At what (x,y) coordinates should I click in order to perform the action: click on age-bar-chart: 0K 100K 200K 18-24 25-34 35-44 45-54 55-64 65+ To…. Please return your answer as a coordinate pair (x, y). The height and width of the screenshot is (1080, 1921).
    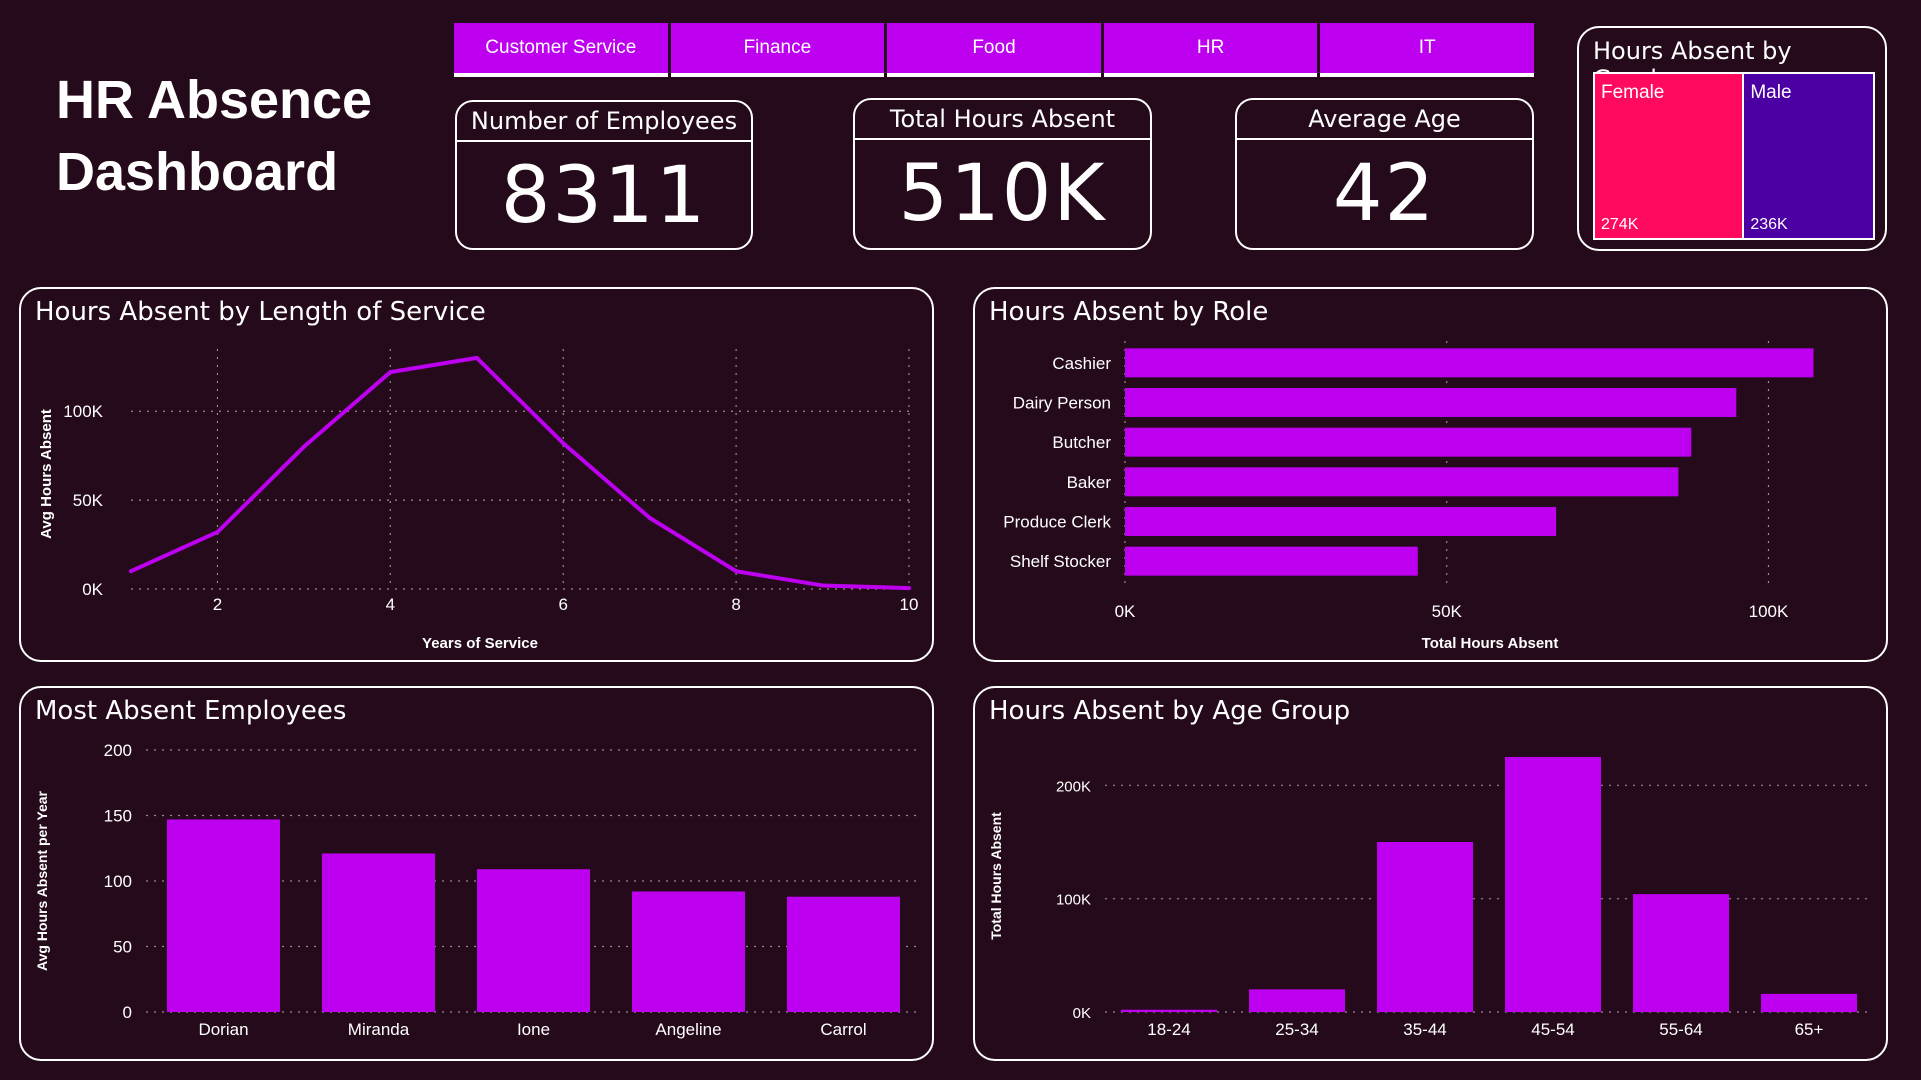
    Looking at the image, I should click on (1430, 898).